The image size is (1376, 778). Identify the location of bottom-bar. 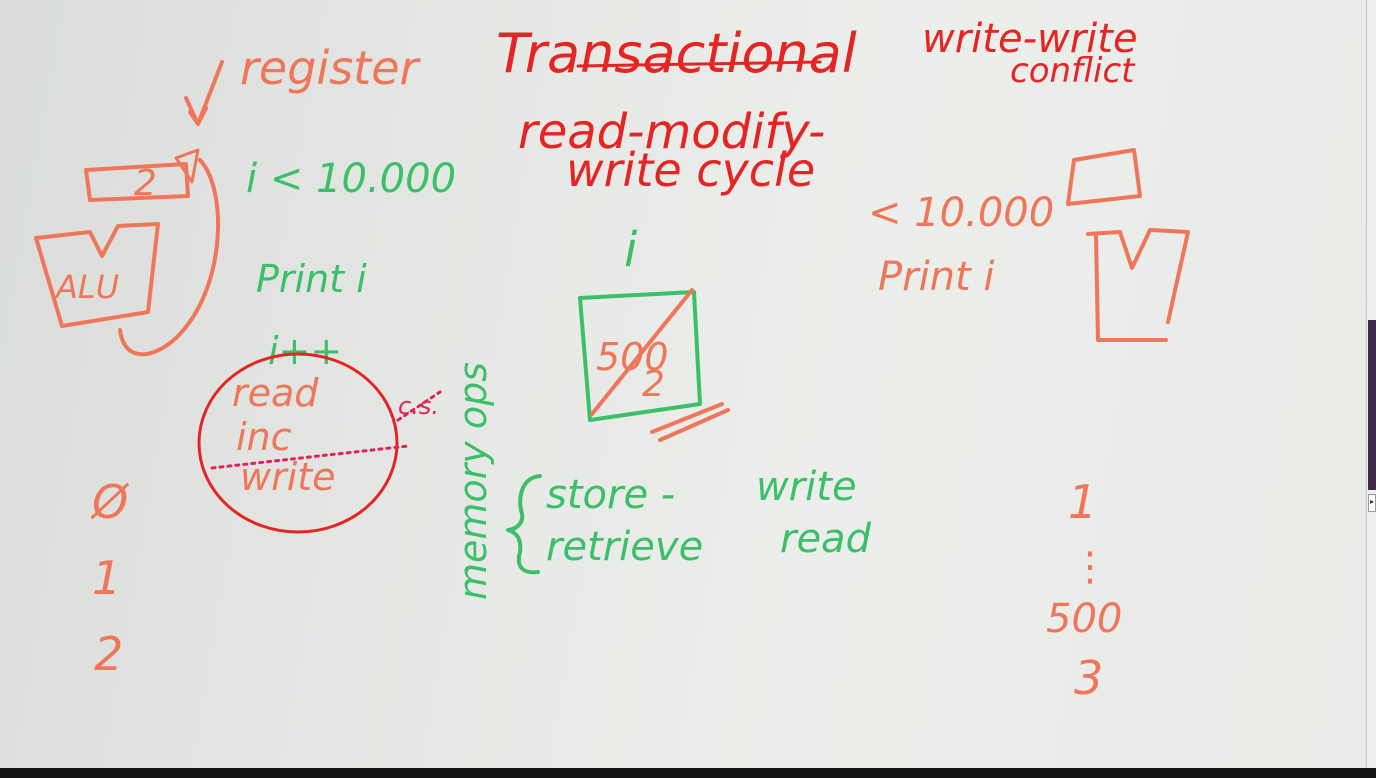
(688, 773).